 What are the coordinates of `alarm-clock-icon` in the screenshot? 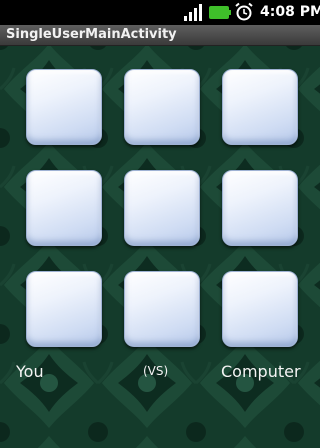 It's located at (244, 11).